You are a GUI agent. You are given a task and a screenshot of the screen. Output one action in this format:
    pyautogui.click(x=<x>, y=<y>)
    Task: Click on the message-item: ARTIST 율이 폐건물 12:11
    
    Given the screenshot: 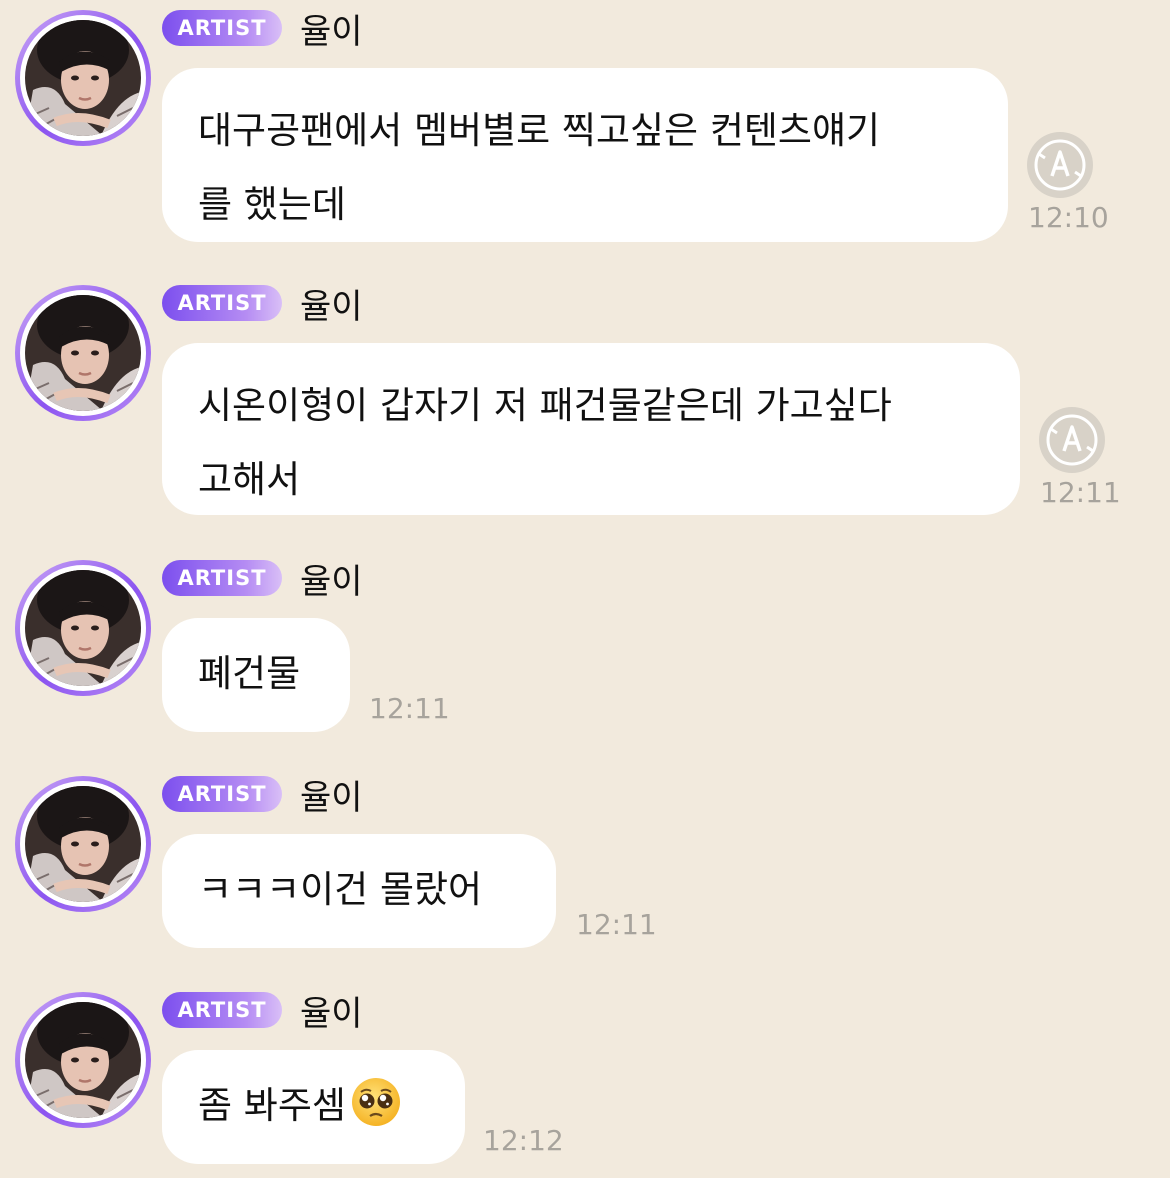 What is the action you would take?
    pyautogui.click(x=585, y=645)
    